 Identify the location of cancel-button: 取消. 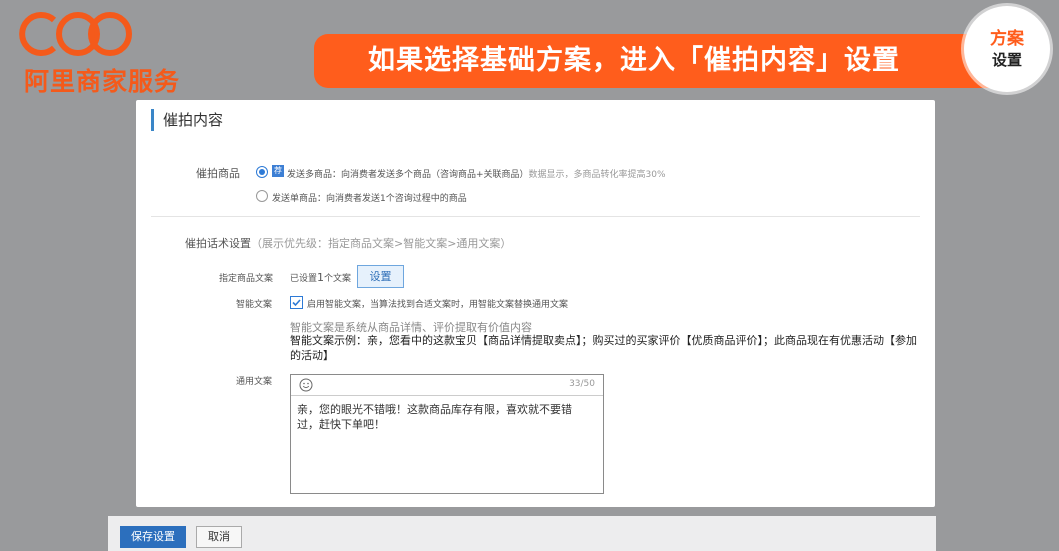
(219, 537).